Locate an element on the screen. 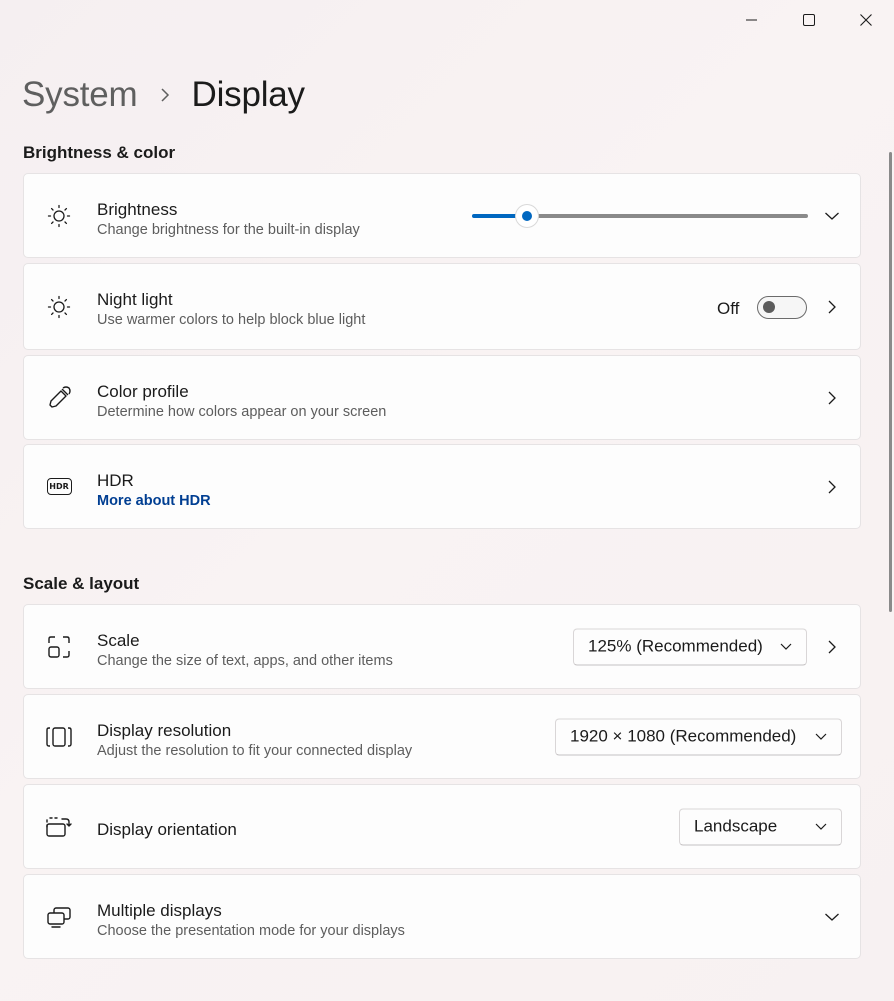 The width and height of the screenshot is (894, 1001). display-orientation-title: Display orientation is located at coordinates (167, 829).